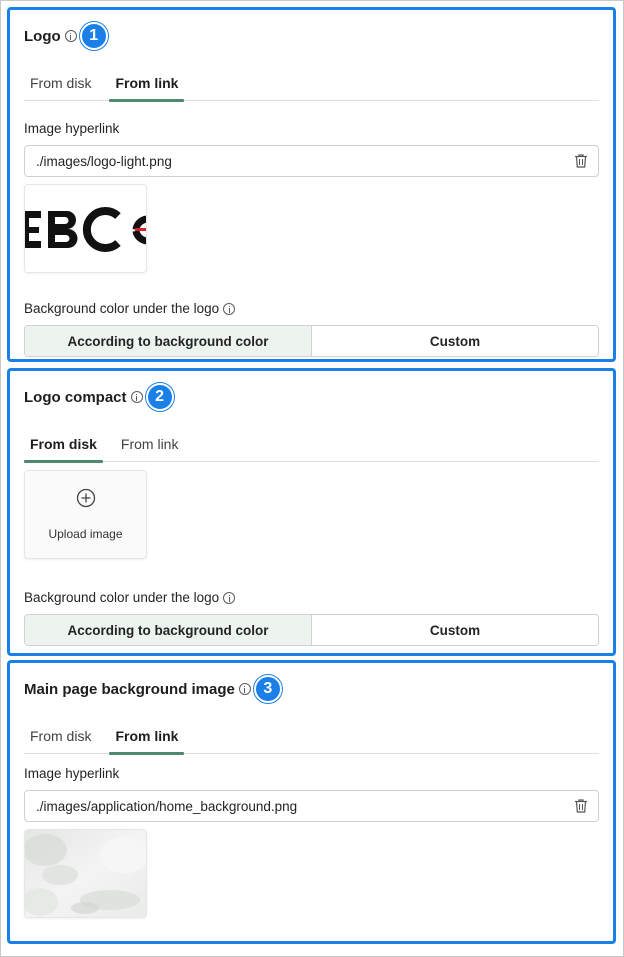  I want to click on upload-image-button: Upload image, so click(85, 514).